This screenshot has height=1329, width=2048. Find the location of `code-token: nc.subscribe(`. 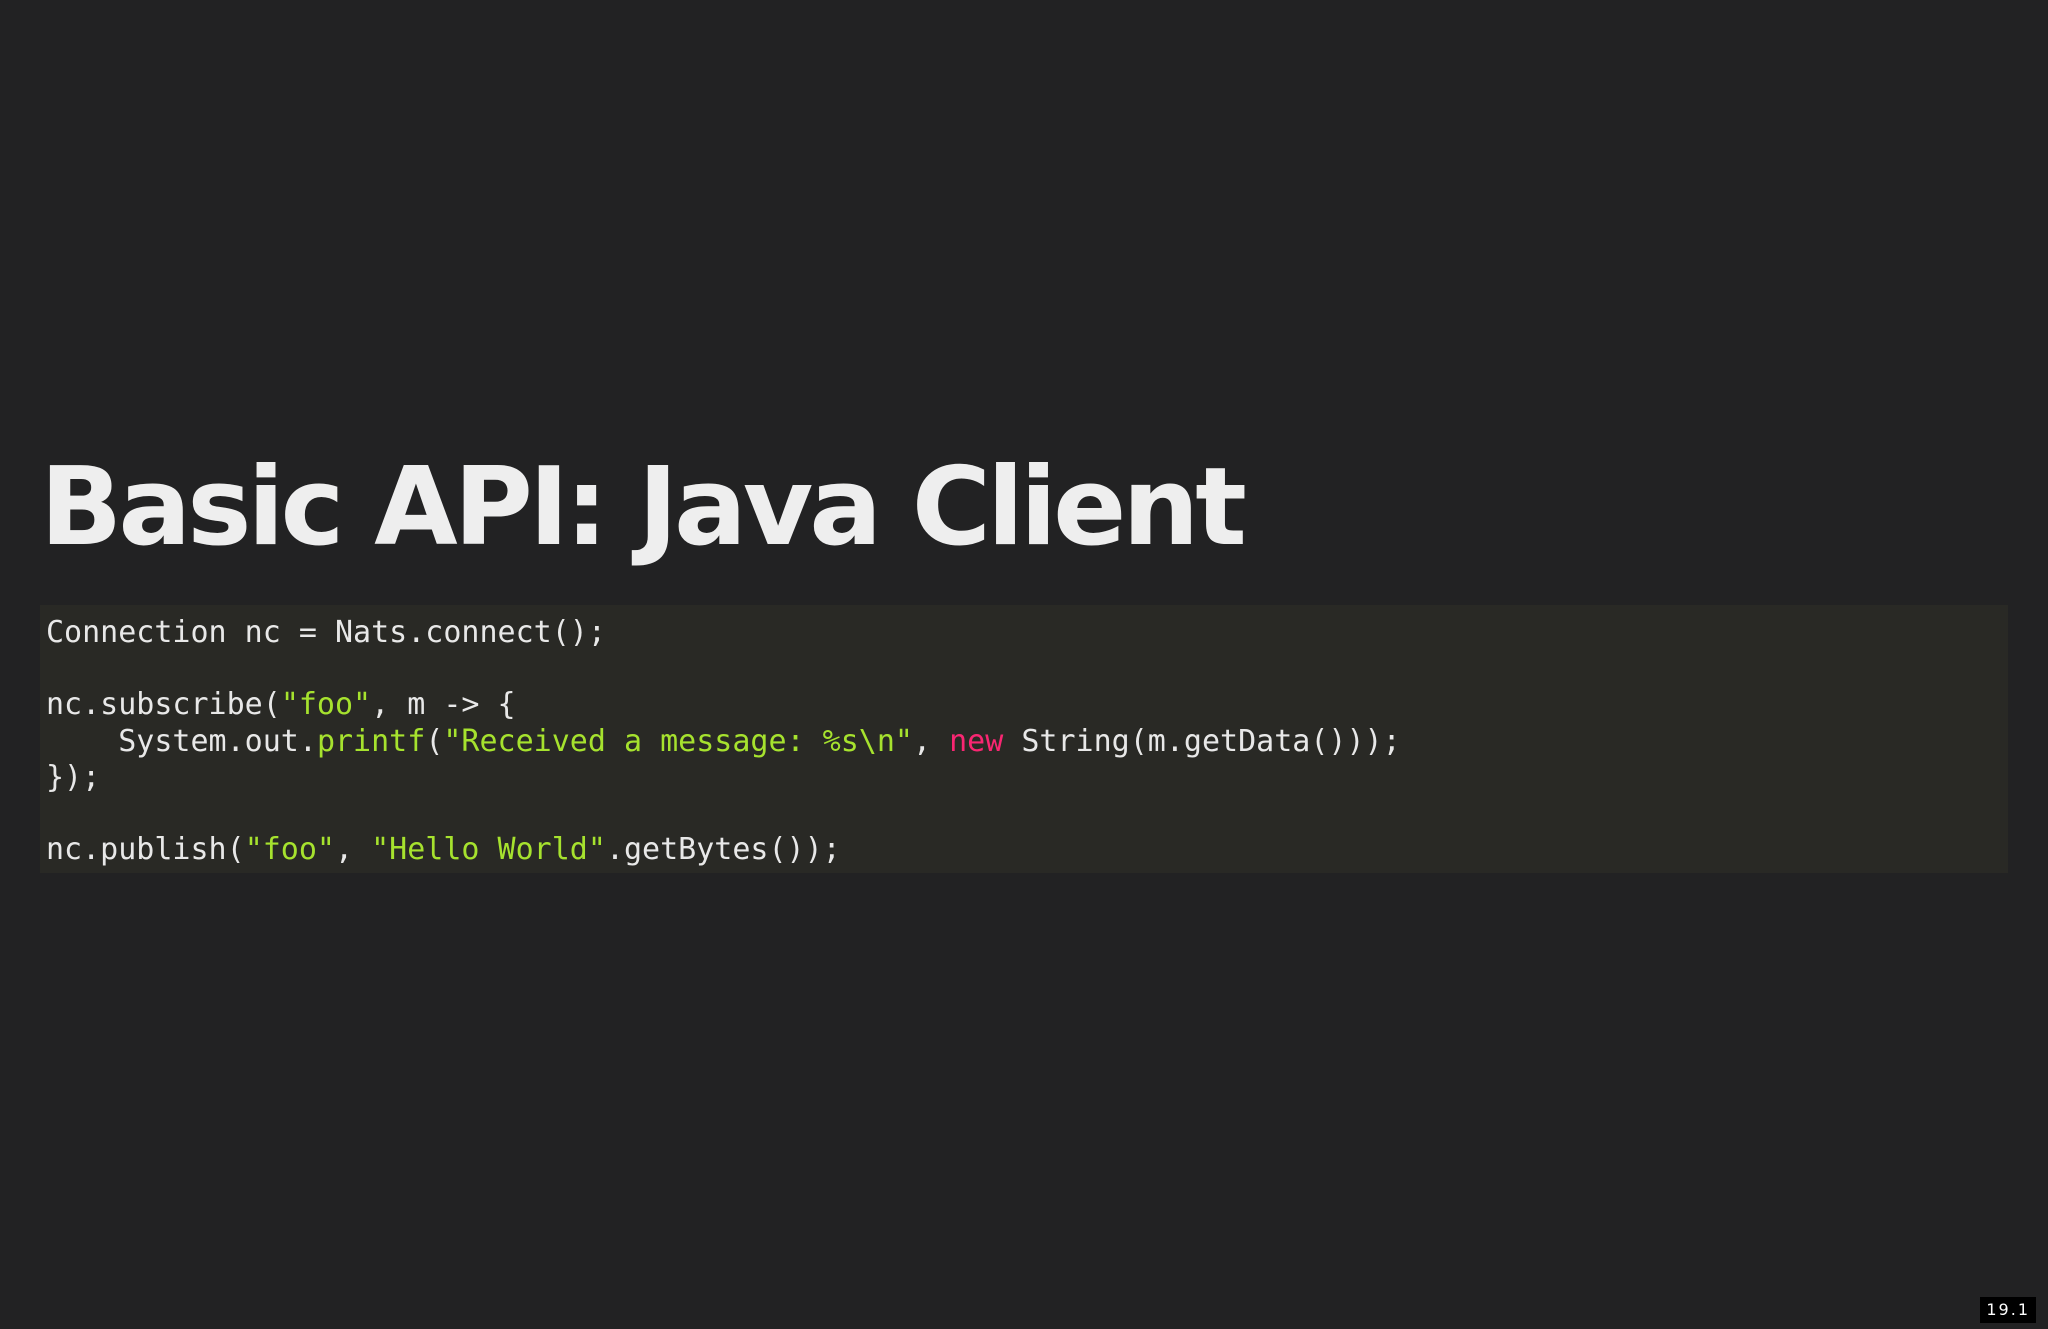

code-token: nc.subscribe( is located at coordinates (163, 705).